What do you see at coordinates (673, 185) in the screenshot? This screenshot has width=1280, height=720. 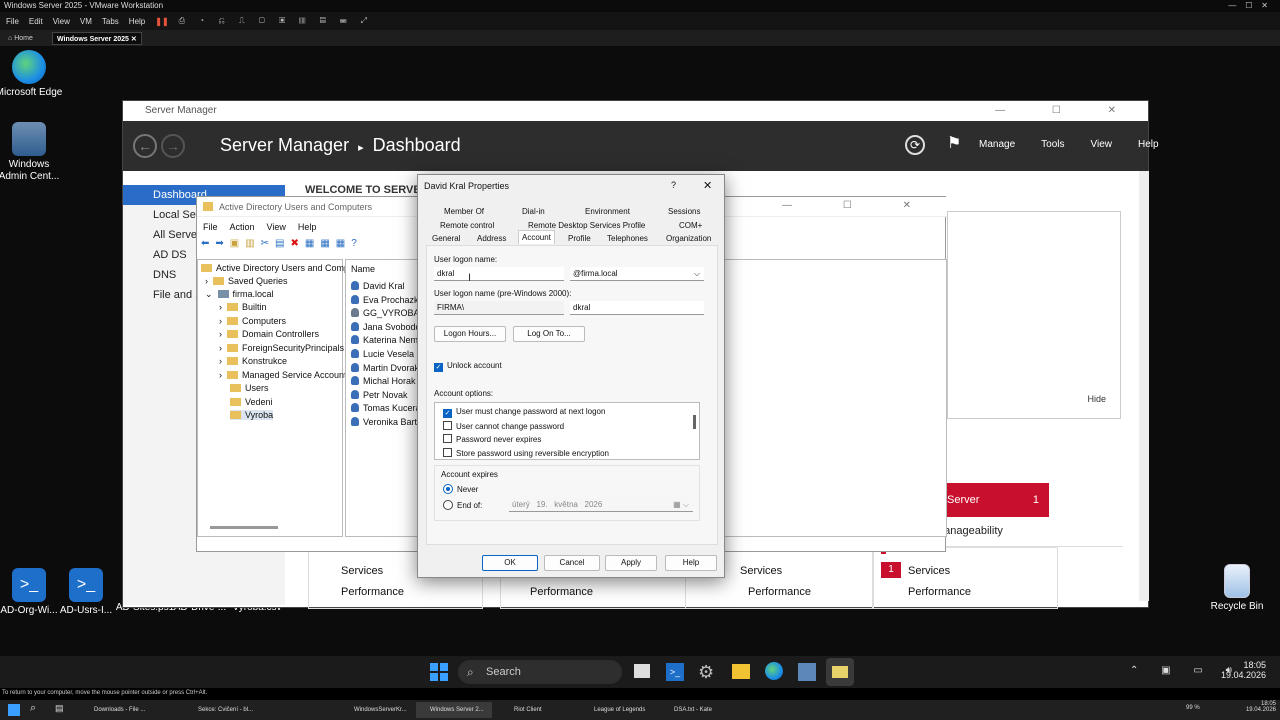 I see `dialog-help-icon: ?` at bounding box center [673, 185].